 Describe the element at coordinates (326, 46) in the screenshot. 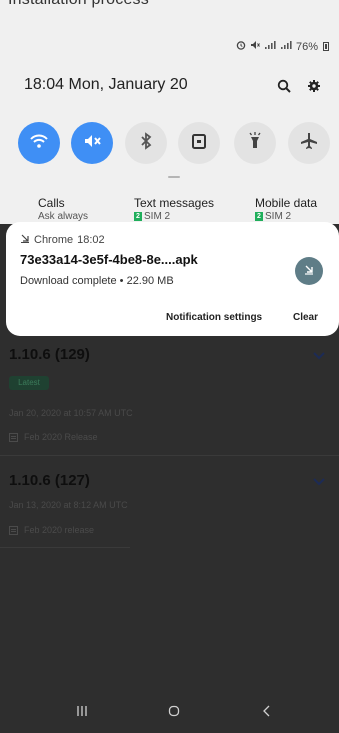

I see `battery-icon` at that location.